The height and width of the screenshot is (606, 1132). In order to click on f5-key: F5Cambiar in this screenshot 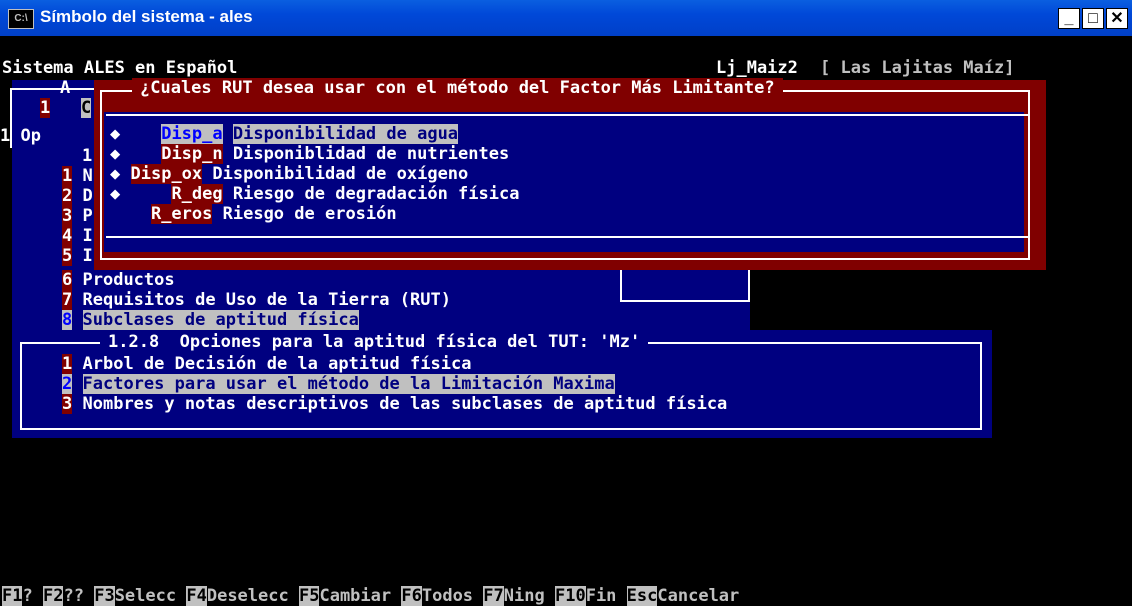, I will do `click(344, 596)`.